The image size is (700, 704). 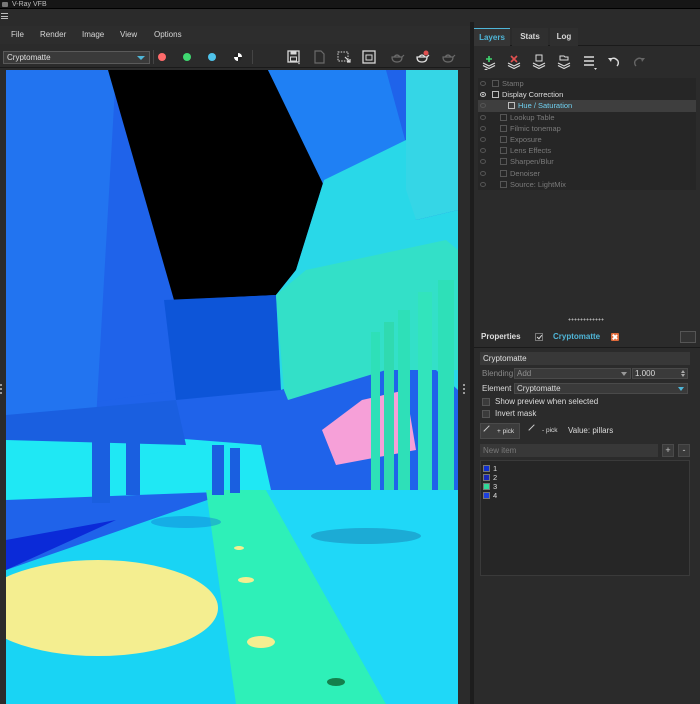 What do you see at coordinates (683, 371) in the screenshot?
I see `spin-up-icon` at bounding box center [683, 371].